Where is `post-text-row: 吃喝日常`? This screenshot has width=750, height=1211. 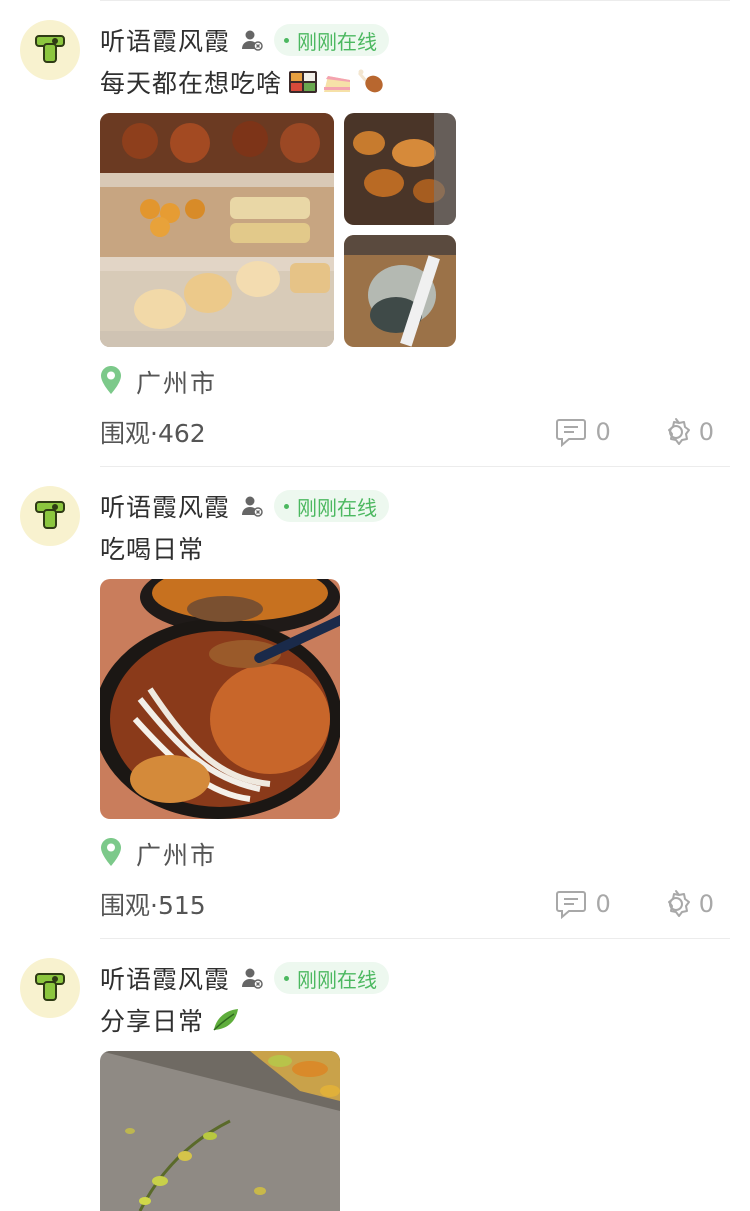
post-text-row: 吃喝日常 is located at coordinates (152, 548).